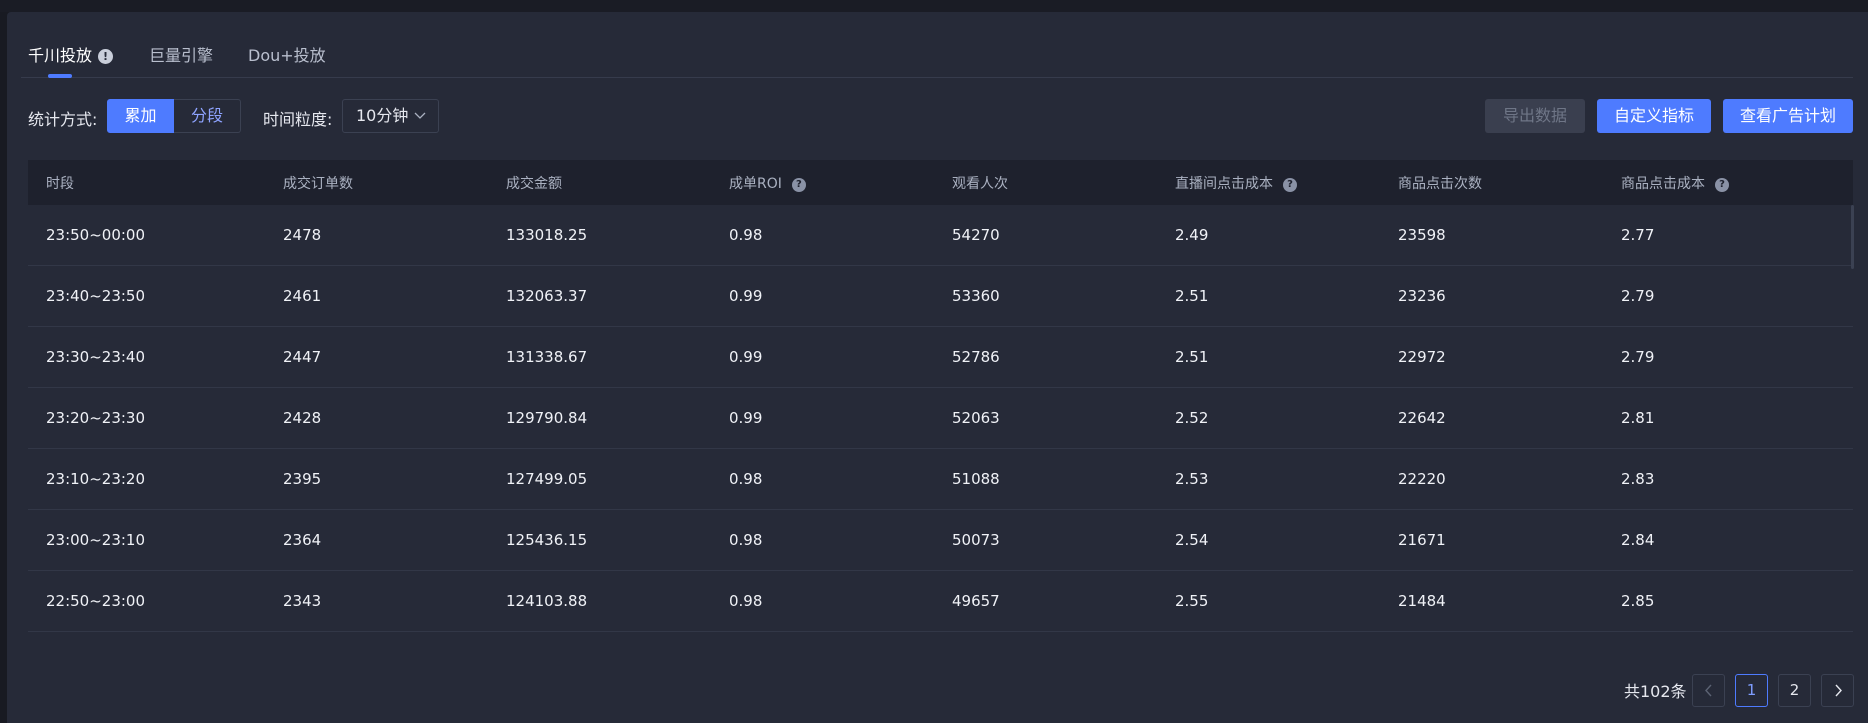  What do you see at coordinates (1422, 418) in the screenshot?
I see `table-cell: 22642` at bounding box center [1422, 418].